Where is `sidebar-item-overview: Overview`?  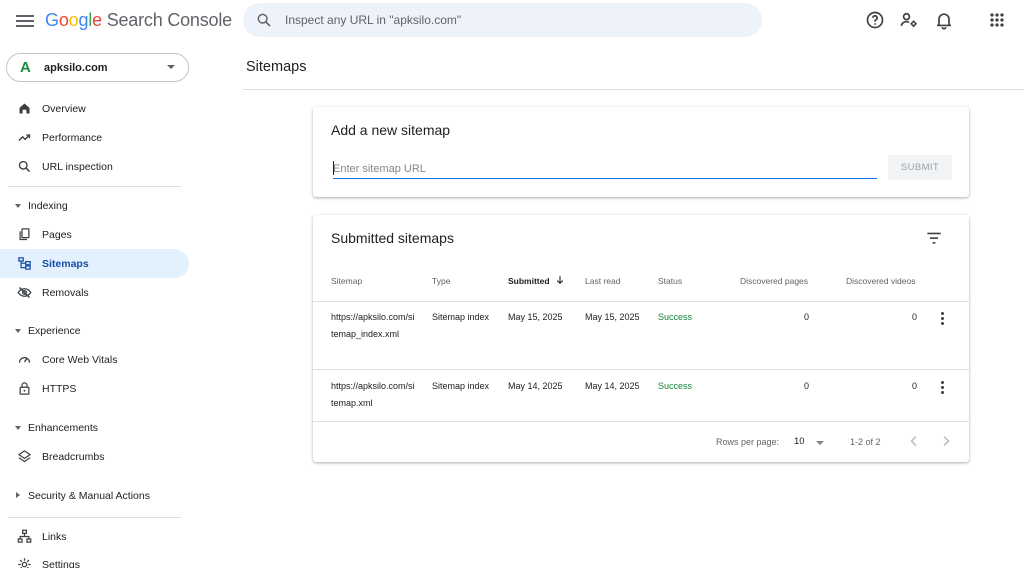
sidebar-item-overview: Overview is located at coordinates (94, 108).